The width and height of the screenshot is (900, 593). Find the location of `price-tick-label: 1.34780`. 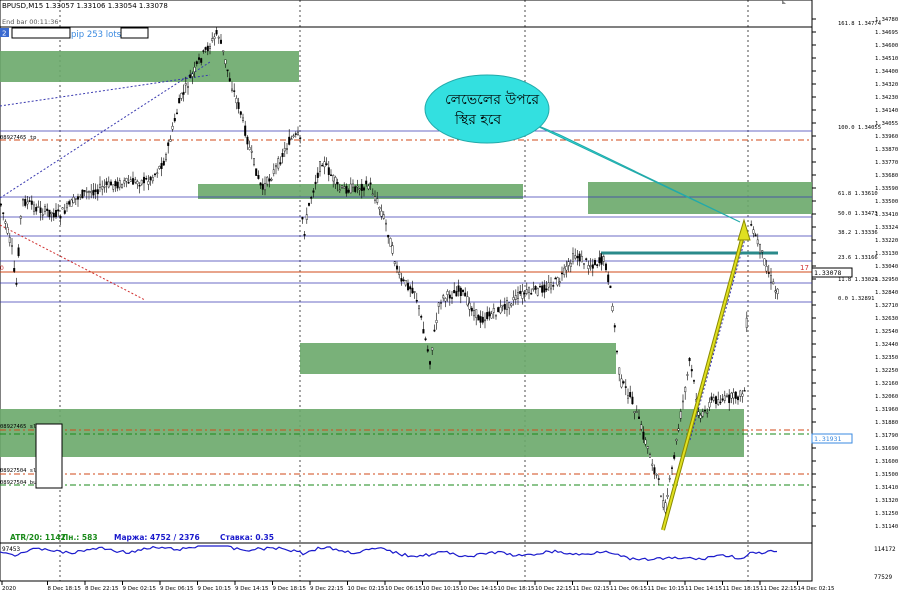

price-tick-label: 1.34780 is located at coordinates (886, 20).